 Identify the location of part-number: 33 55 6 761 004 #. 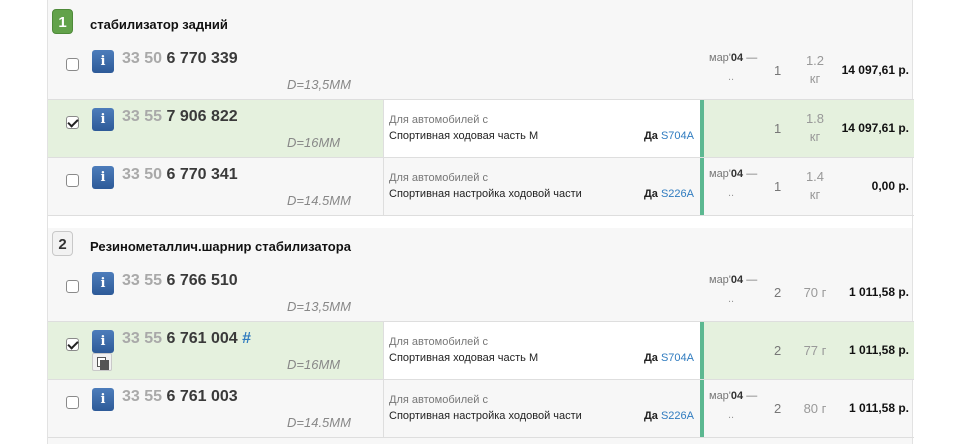
(186, 339).